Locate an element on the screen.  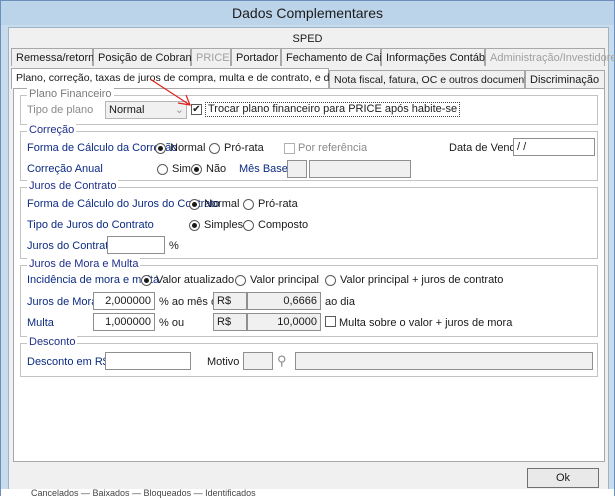
correcao-normal-label: Normal is located at coordinates (188, 148).